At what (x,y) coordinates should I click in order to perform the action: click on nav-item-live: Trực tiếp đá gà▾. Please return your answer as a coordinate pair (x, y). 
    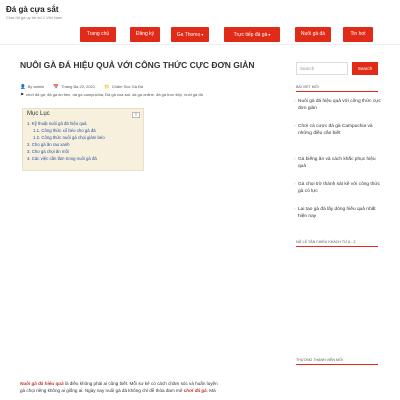
    Looking at the image, I should click on (252, 34).